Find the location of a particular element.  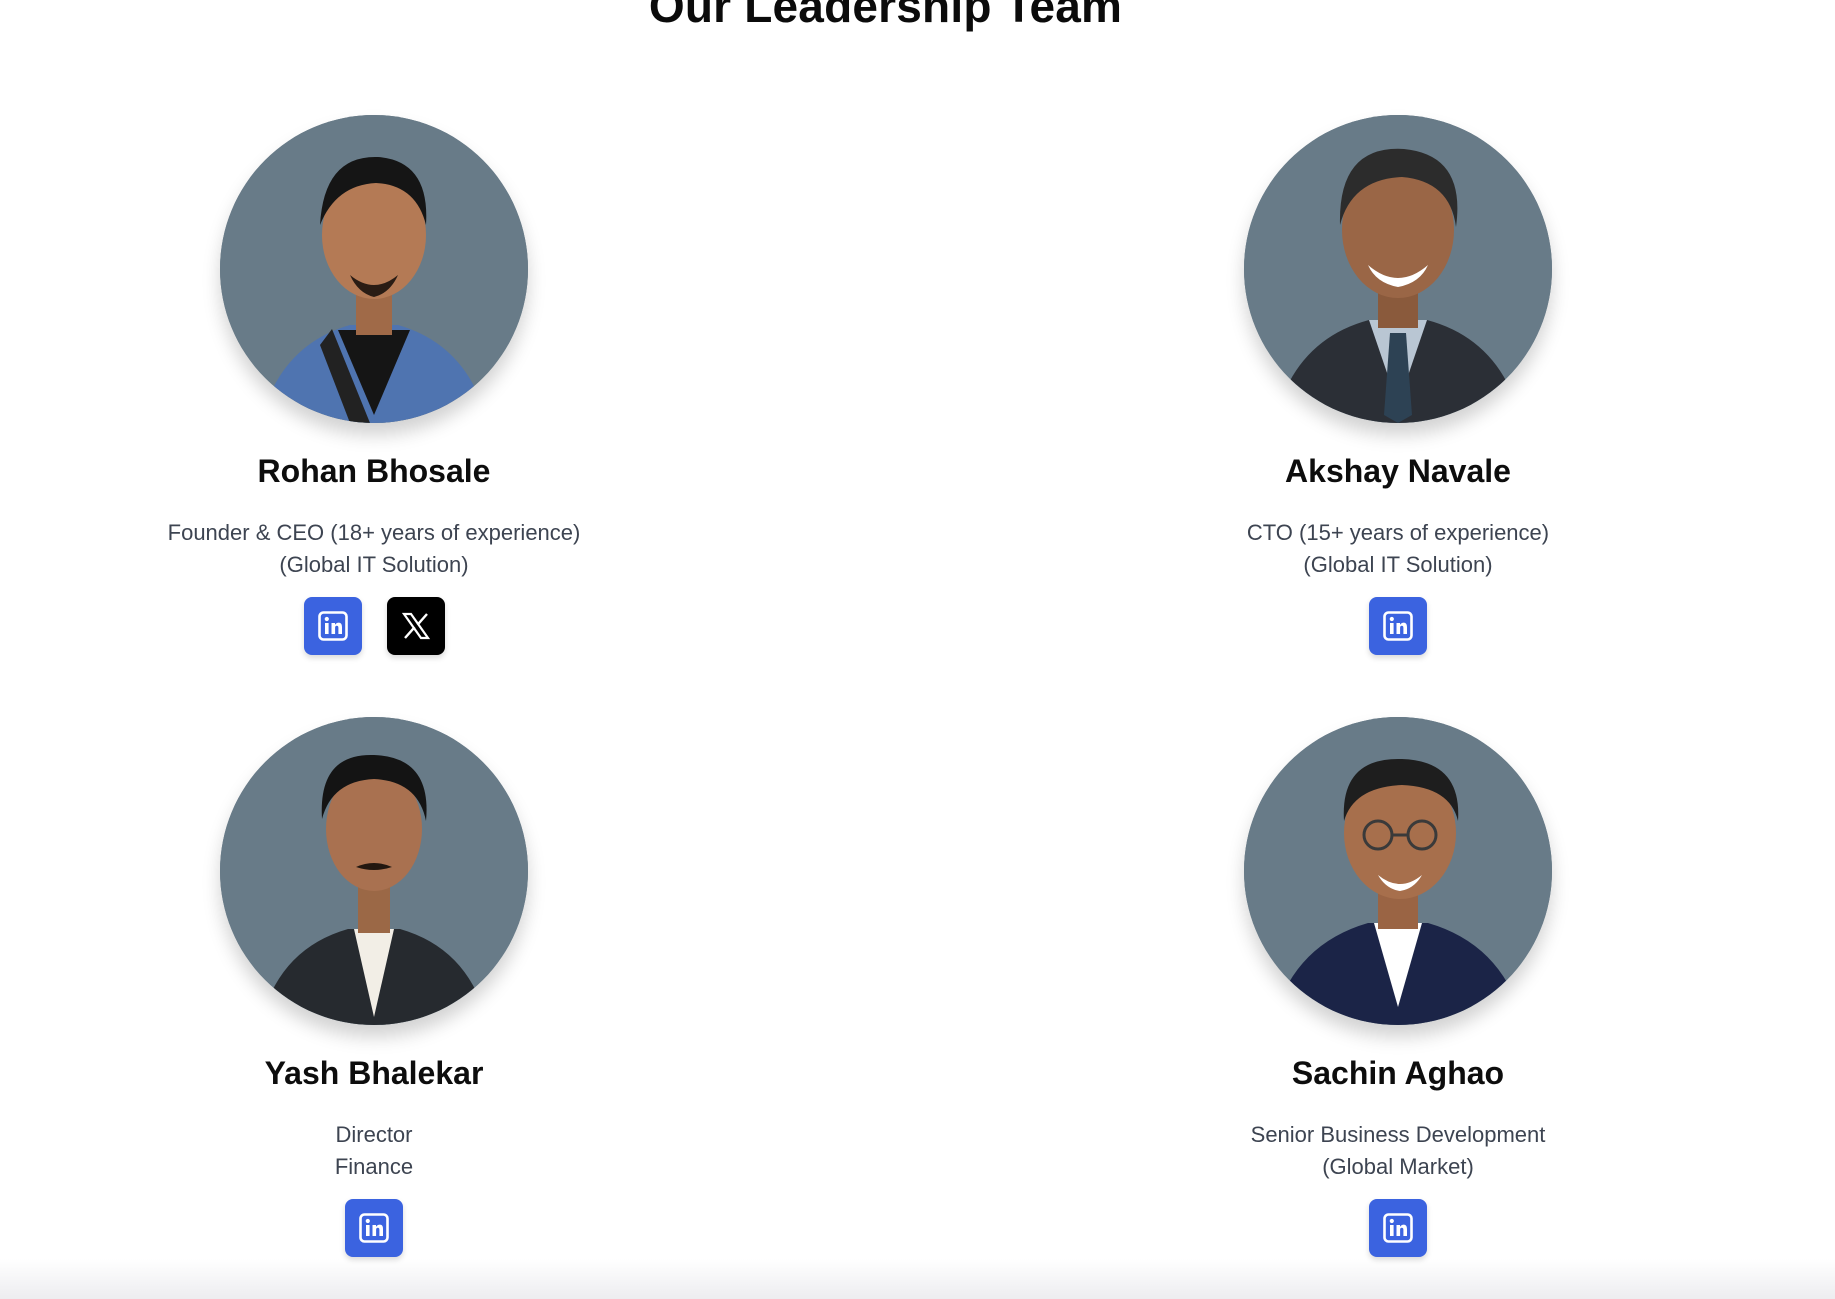

x-icon is located at coordinates (415, 626).